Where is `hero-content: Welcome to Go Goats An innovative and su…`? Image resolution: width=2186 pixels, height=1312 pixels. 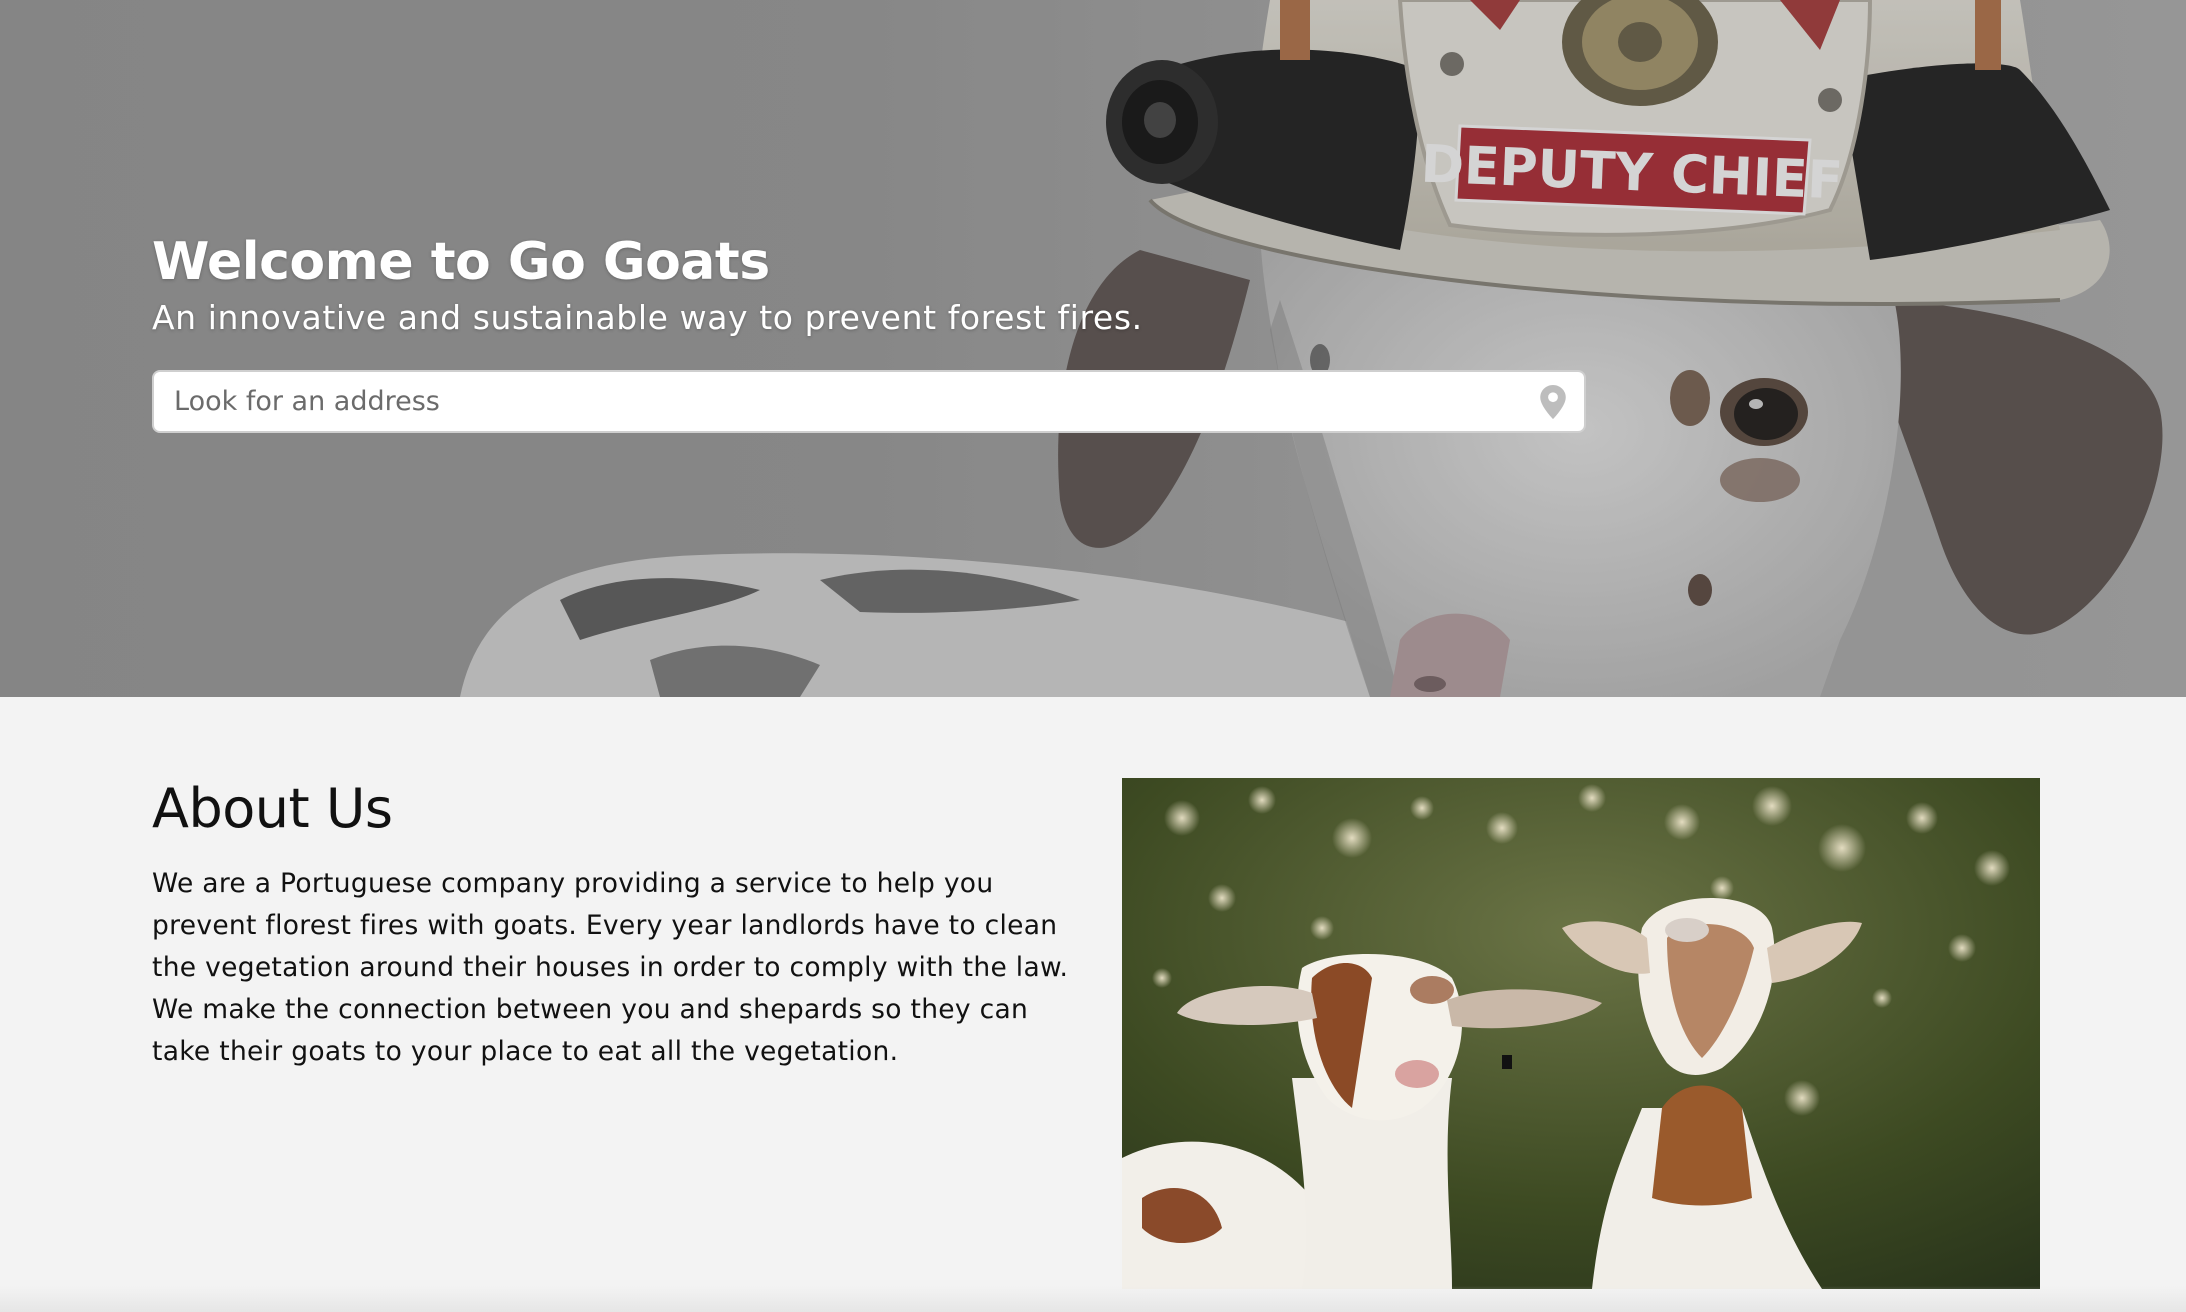 hero-content: Welcome to Go Goats An innovative and su… is located at coordinates (872, 331).